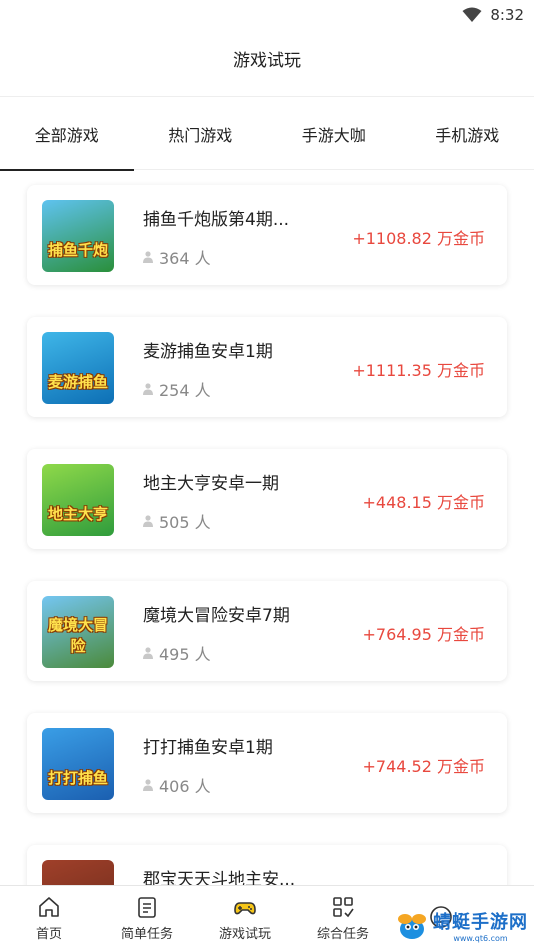  What do you see at coordinates (77, 250) in the screenshot?
I see `thumbnail-title: 捕鱼千炮` at bounding box center [77, 250].